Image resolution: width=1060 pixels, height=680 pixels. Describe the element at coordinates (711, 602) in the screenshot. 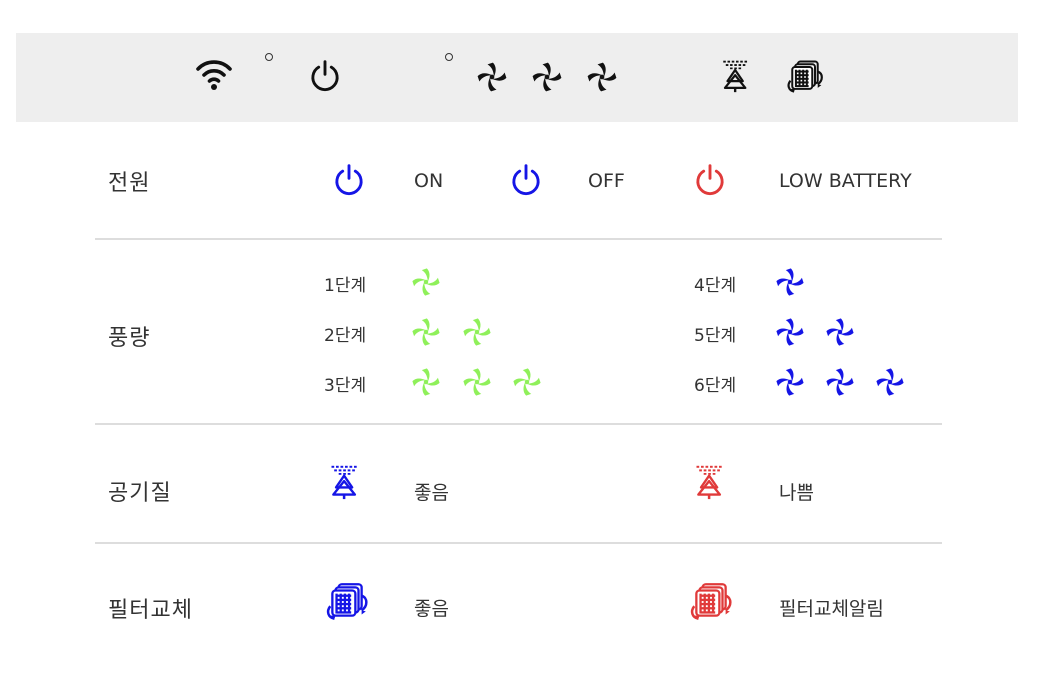

I see `filter-alert-icon` at that location.